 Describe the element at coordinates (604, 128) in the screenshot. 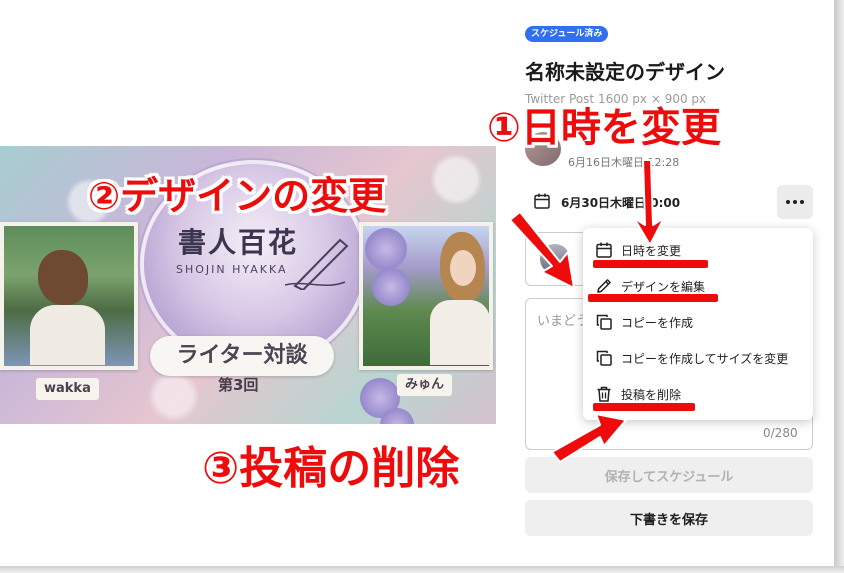

I see `annotation-change-datetime: ①日時を変更` at that location.